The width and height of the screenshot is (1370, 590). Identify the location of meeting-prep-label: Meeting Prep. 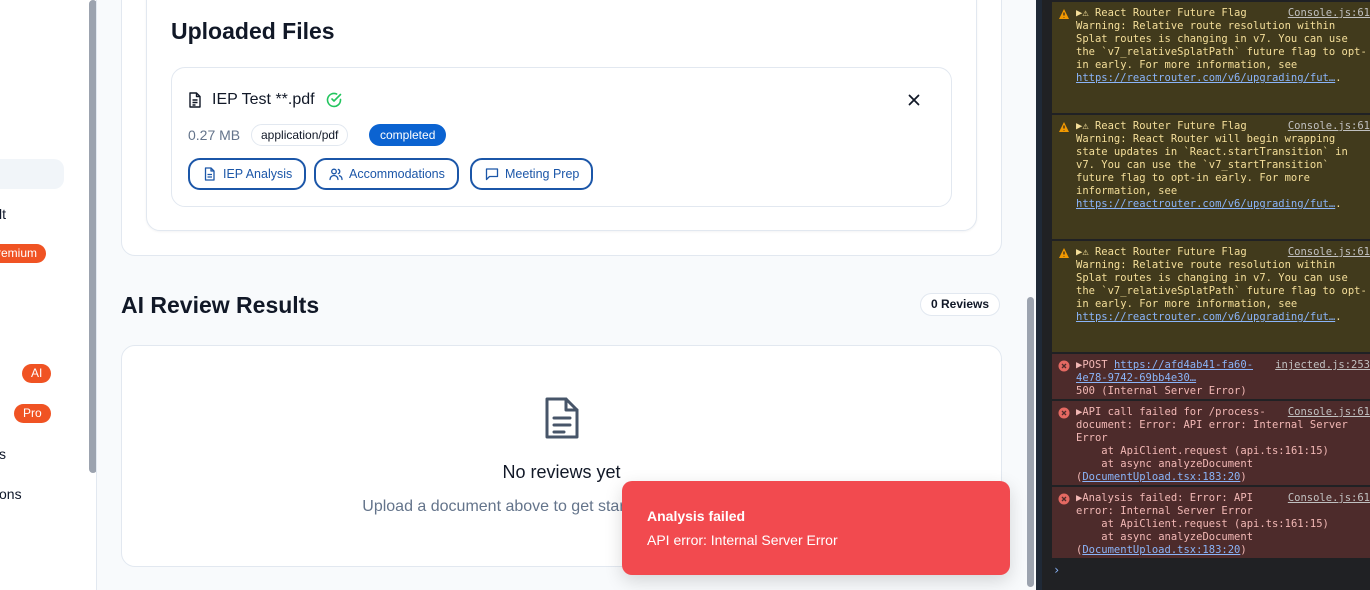
(542, 174).